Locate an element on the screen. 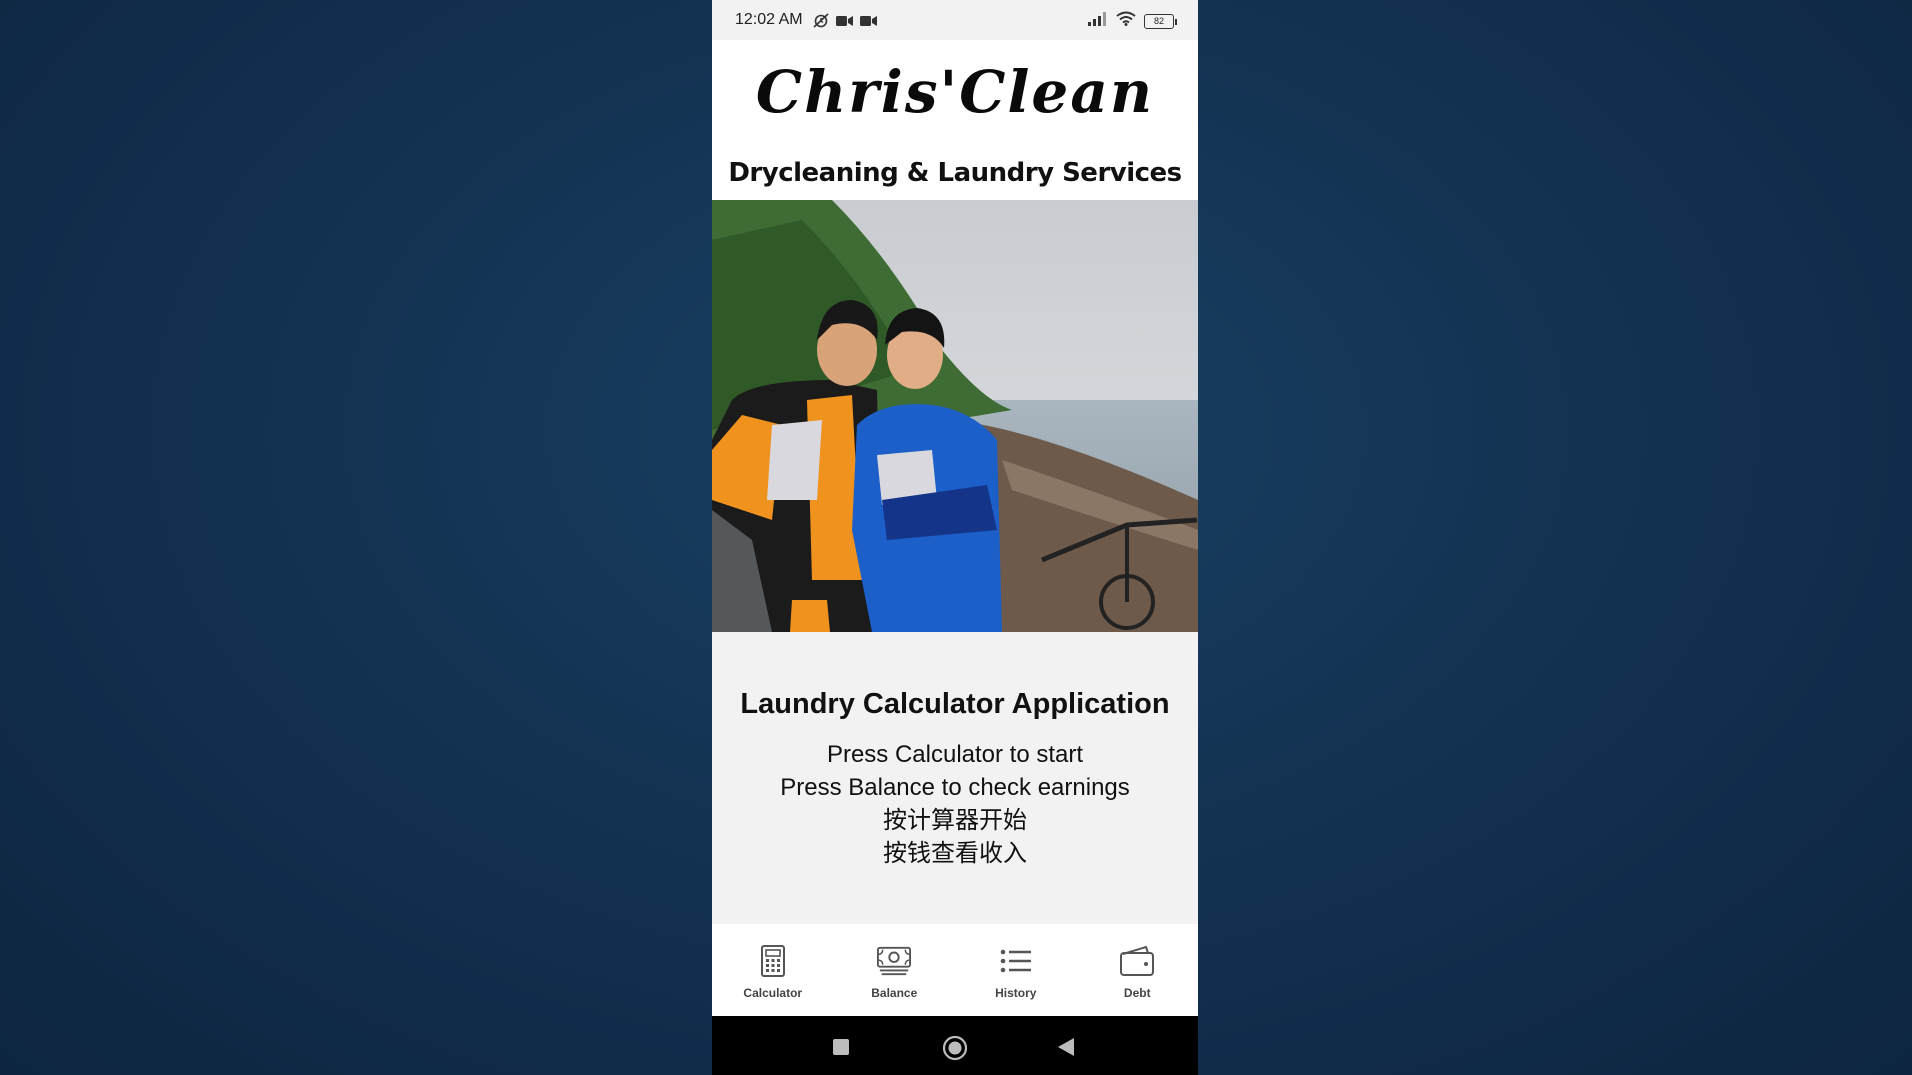 The image size is (1912, 1075). app-title: Laundry Calculator Application is located at coordinates (955, 704).